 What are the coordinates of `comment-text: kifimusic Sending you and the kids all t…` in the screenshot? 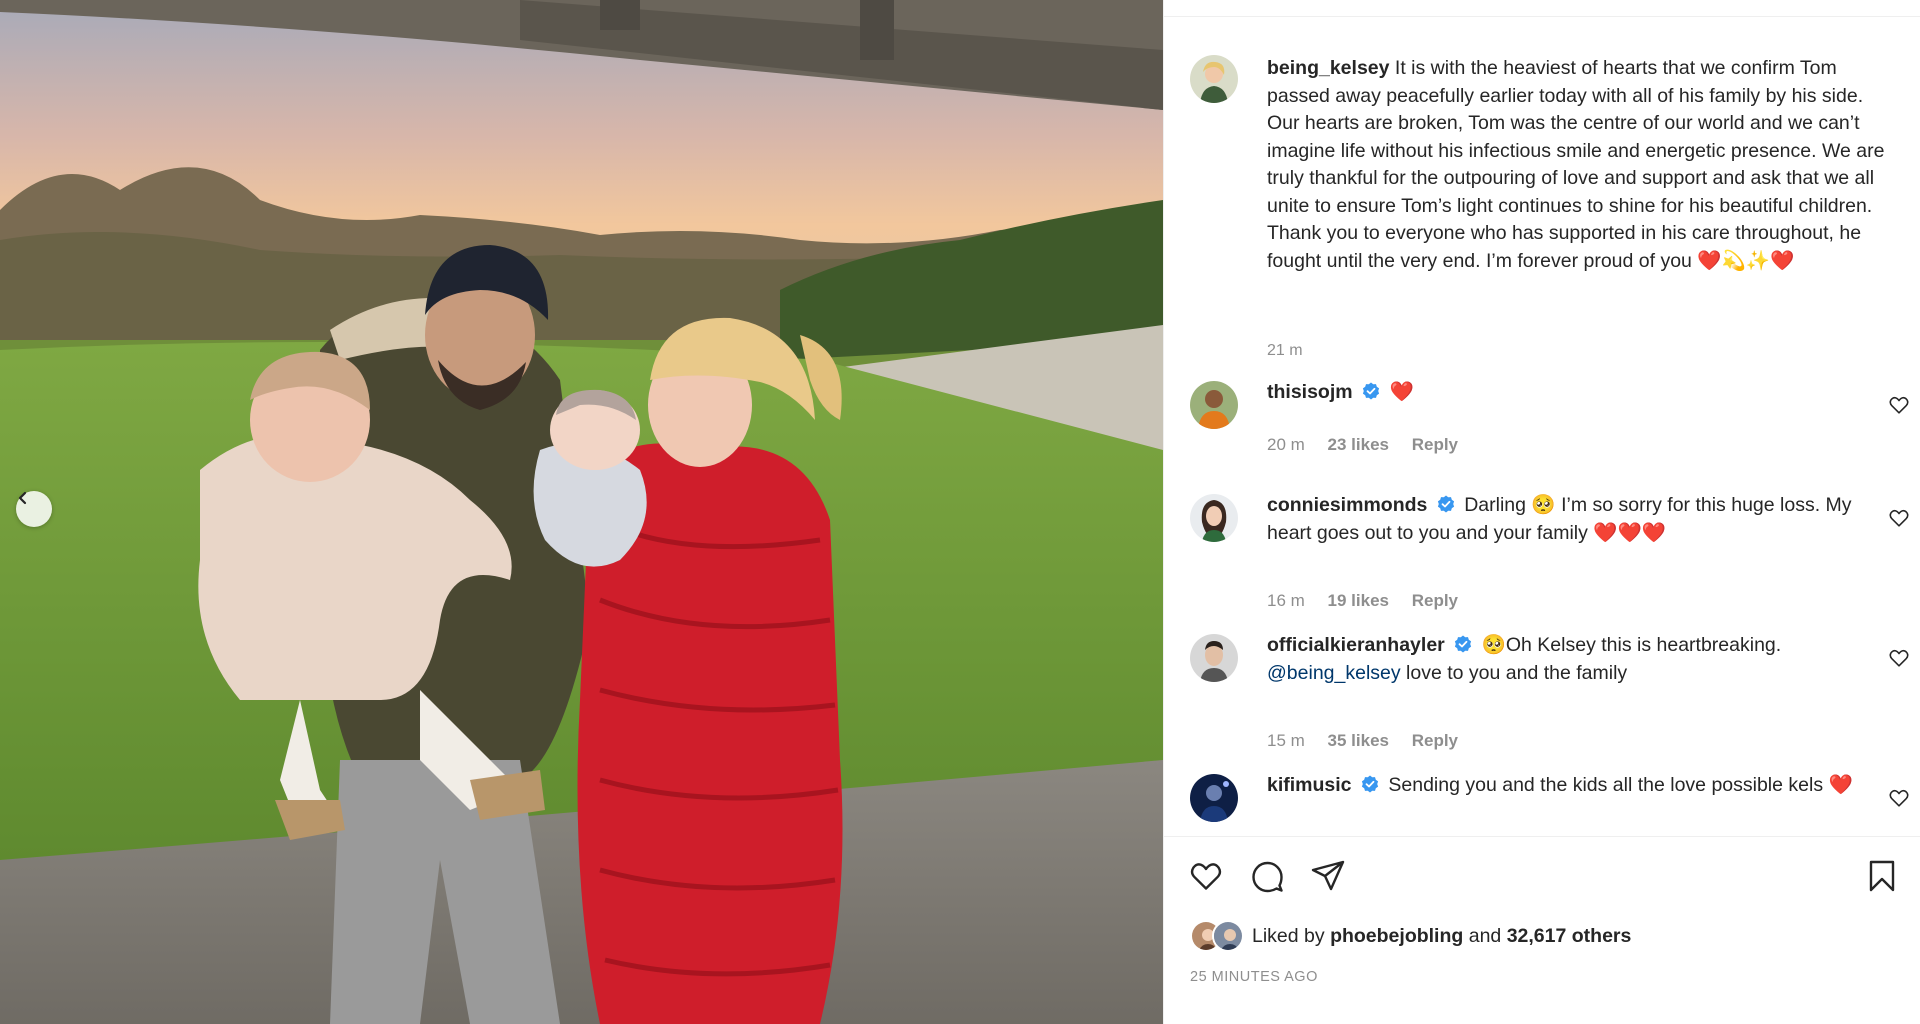 It's located at (1567, 786).